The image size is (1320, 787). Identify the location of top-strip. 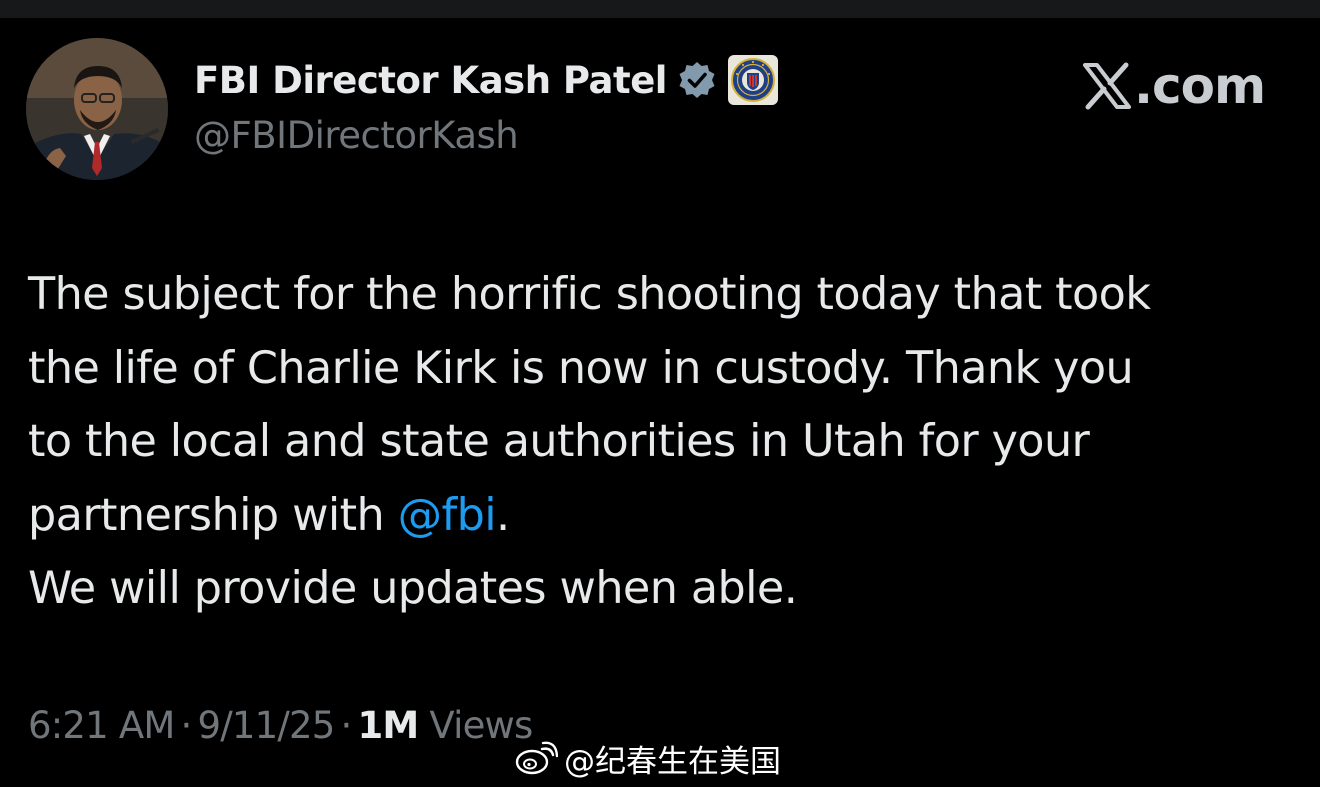
(660, 9).